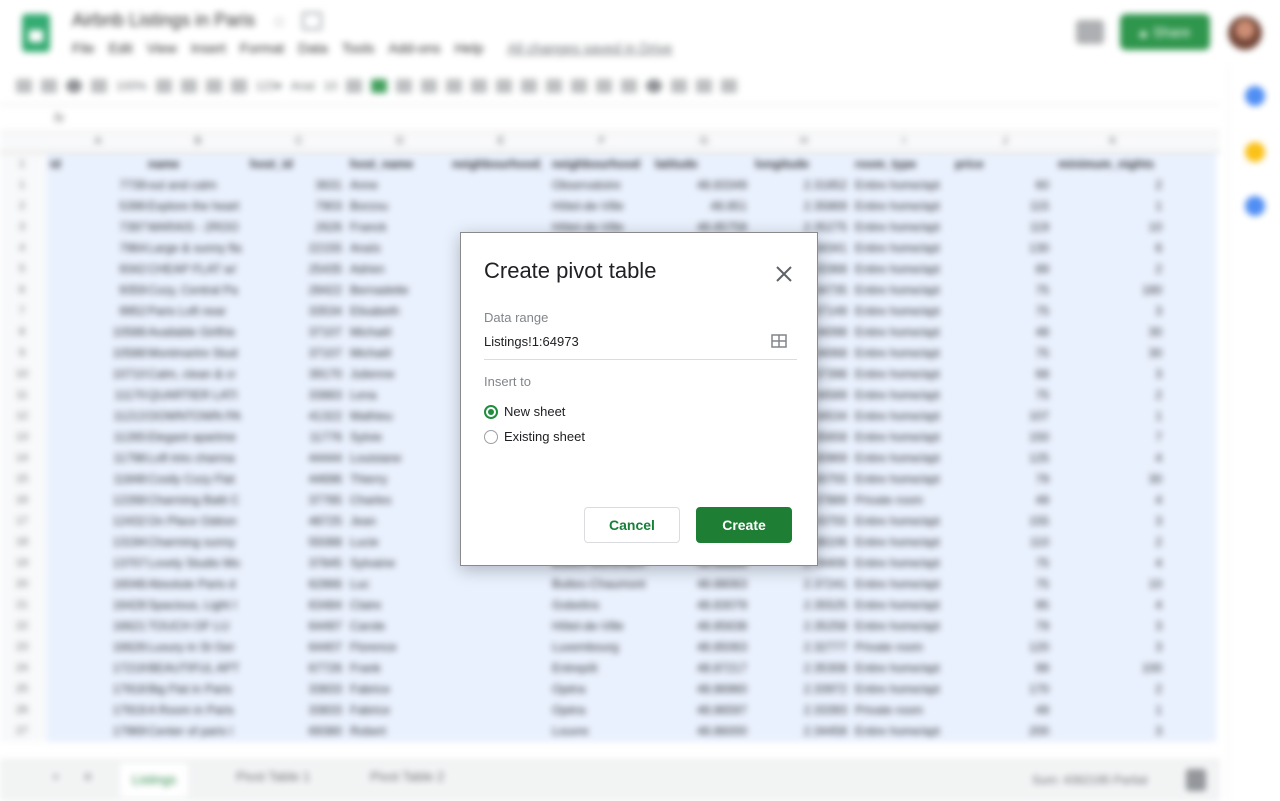 This screenshot has height=801, width=1280. Describe the element at coordinates (491, 411) in the screenshot. I see `radio-button-checked` at that location.